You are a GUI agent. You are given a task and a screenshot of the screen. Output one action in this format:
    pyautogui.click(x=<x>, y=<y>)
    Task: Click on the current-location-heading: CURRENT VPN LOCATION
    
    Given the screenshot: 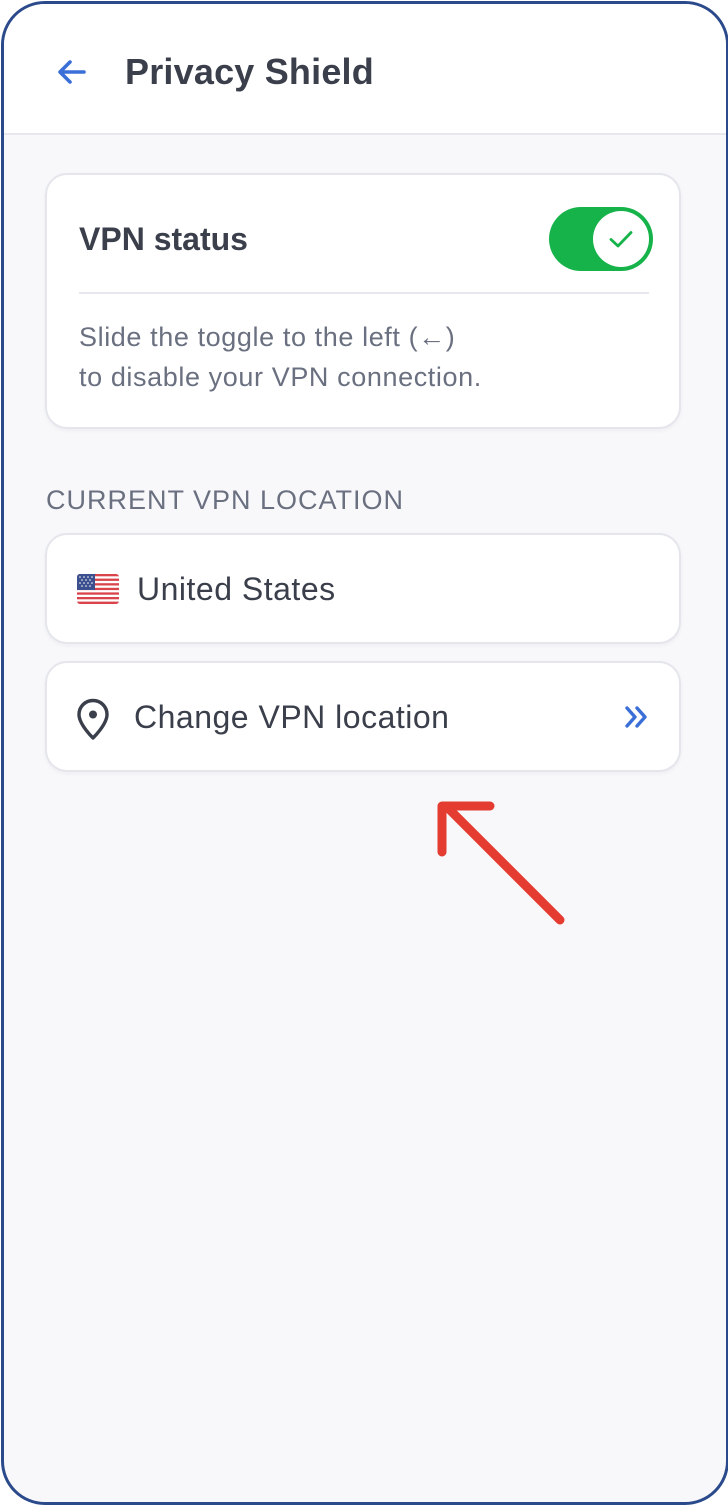 What is the action you would take?
    pyautogui.click(x=225, y=500)
    